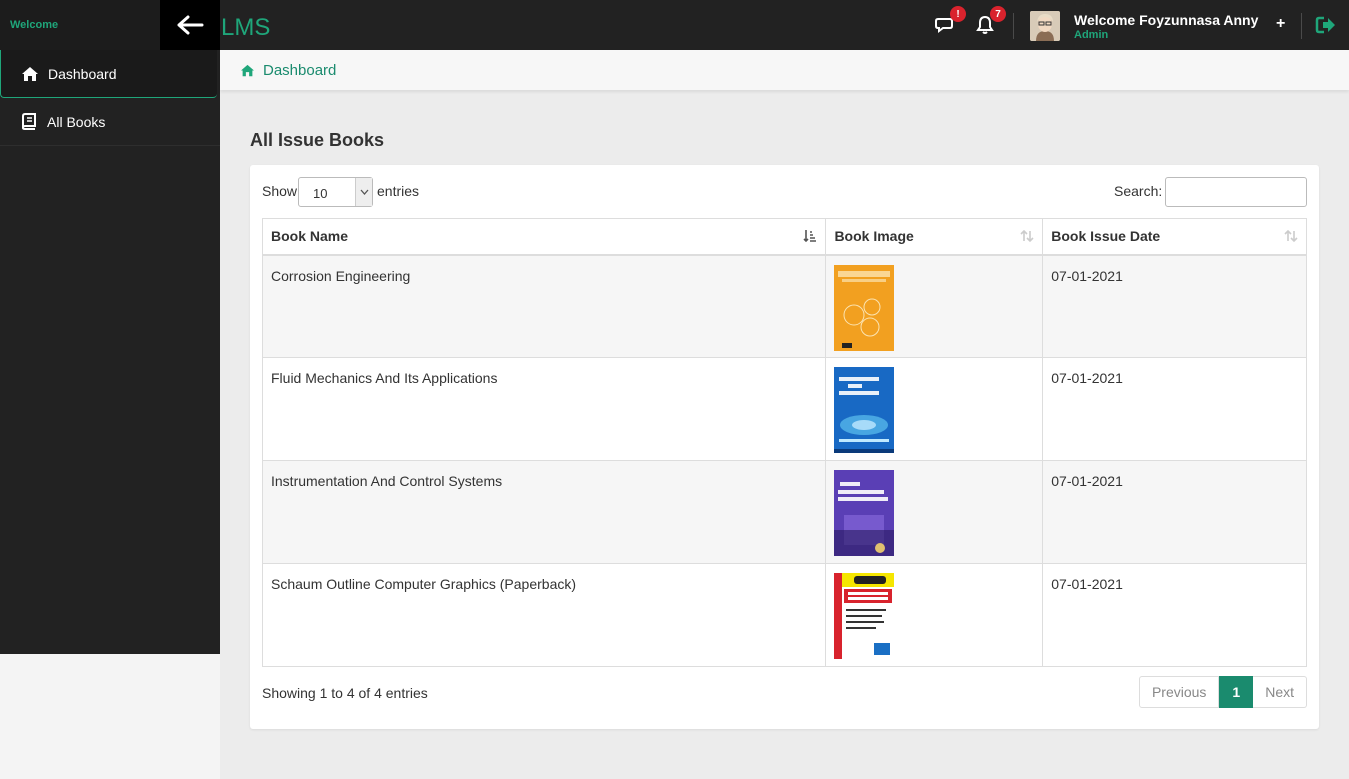 The width and height of the screenshot is (1349, 779). What do you see at coordinates (1179, 692) in the screenshot?
I see `previous-page-button: Previous` at bounding box center [1179, 692].